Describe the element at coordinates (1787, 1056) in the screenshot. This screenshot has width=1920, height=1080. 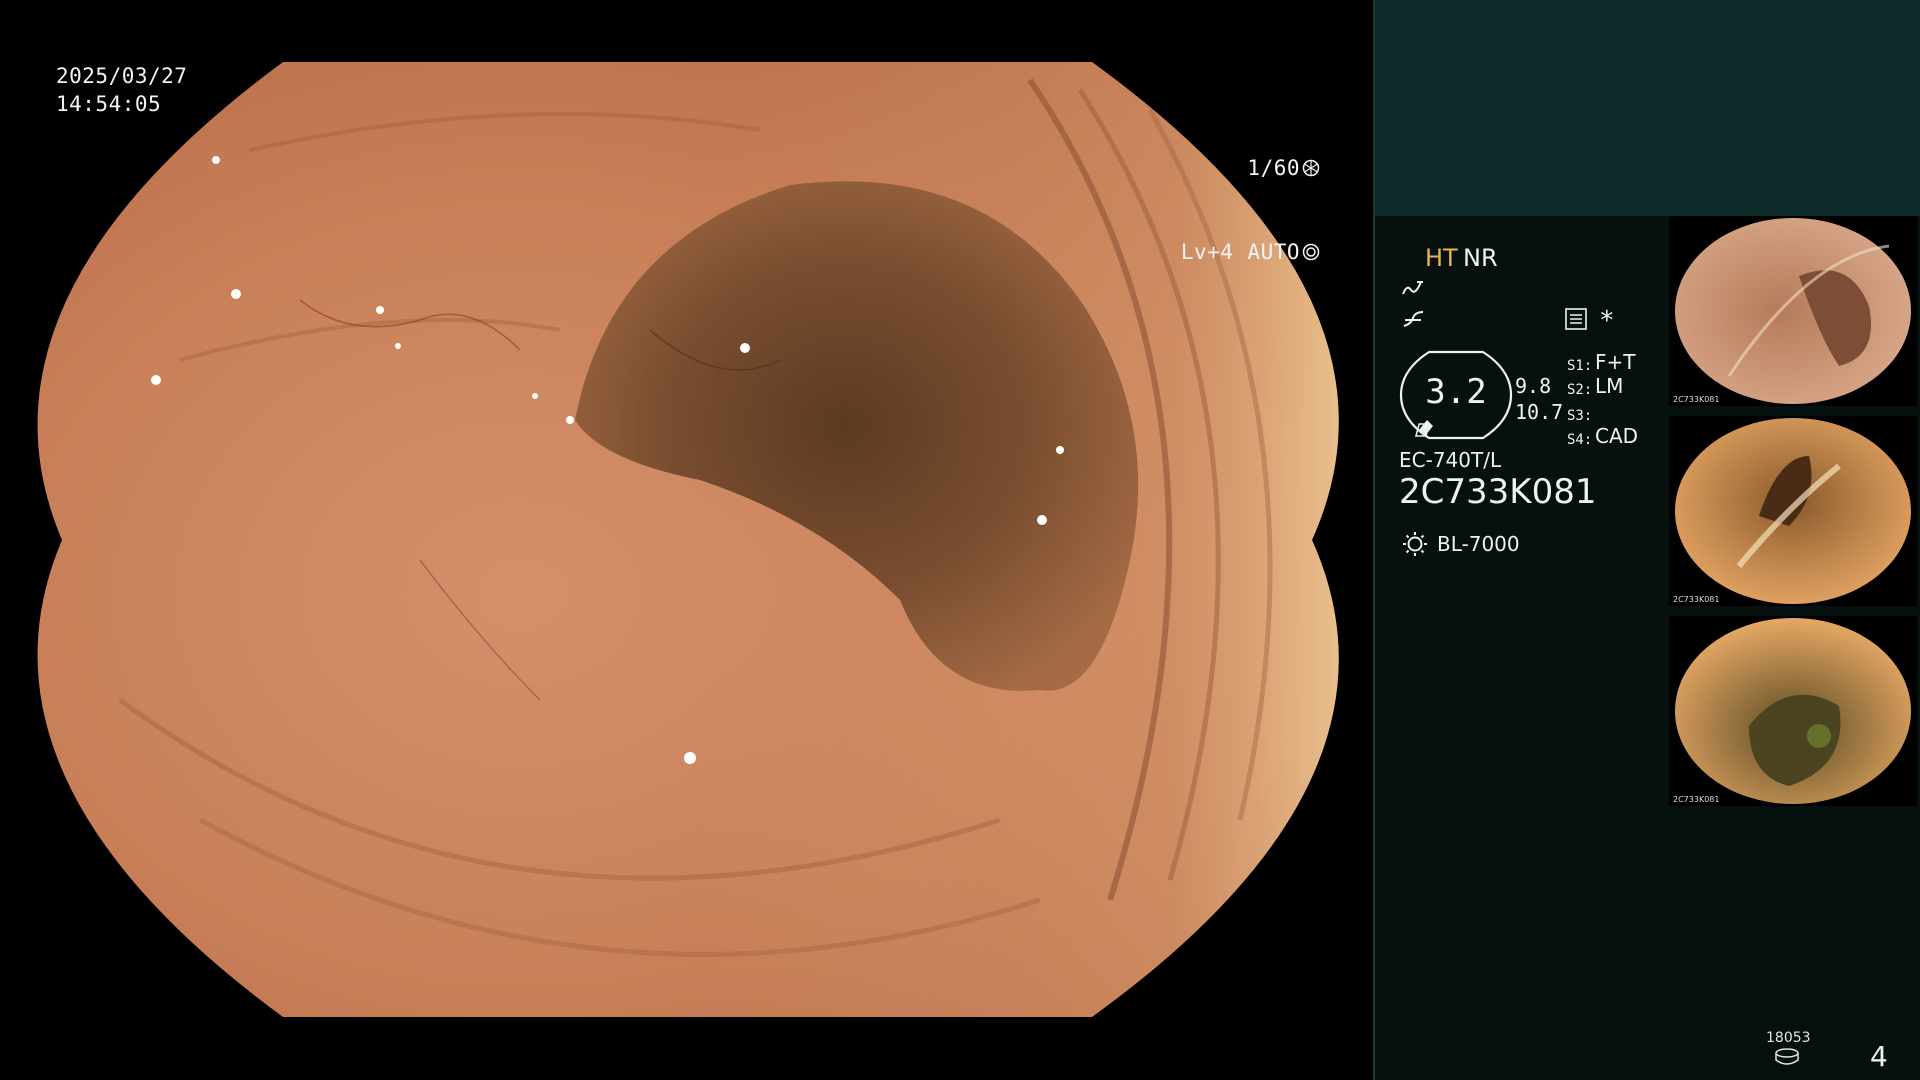
I see `disk-icon` at that location.